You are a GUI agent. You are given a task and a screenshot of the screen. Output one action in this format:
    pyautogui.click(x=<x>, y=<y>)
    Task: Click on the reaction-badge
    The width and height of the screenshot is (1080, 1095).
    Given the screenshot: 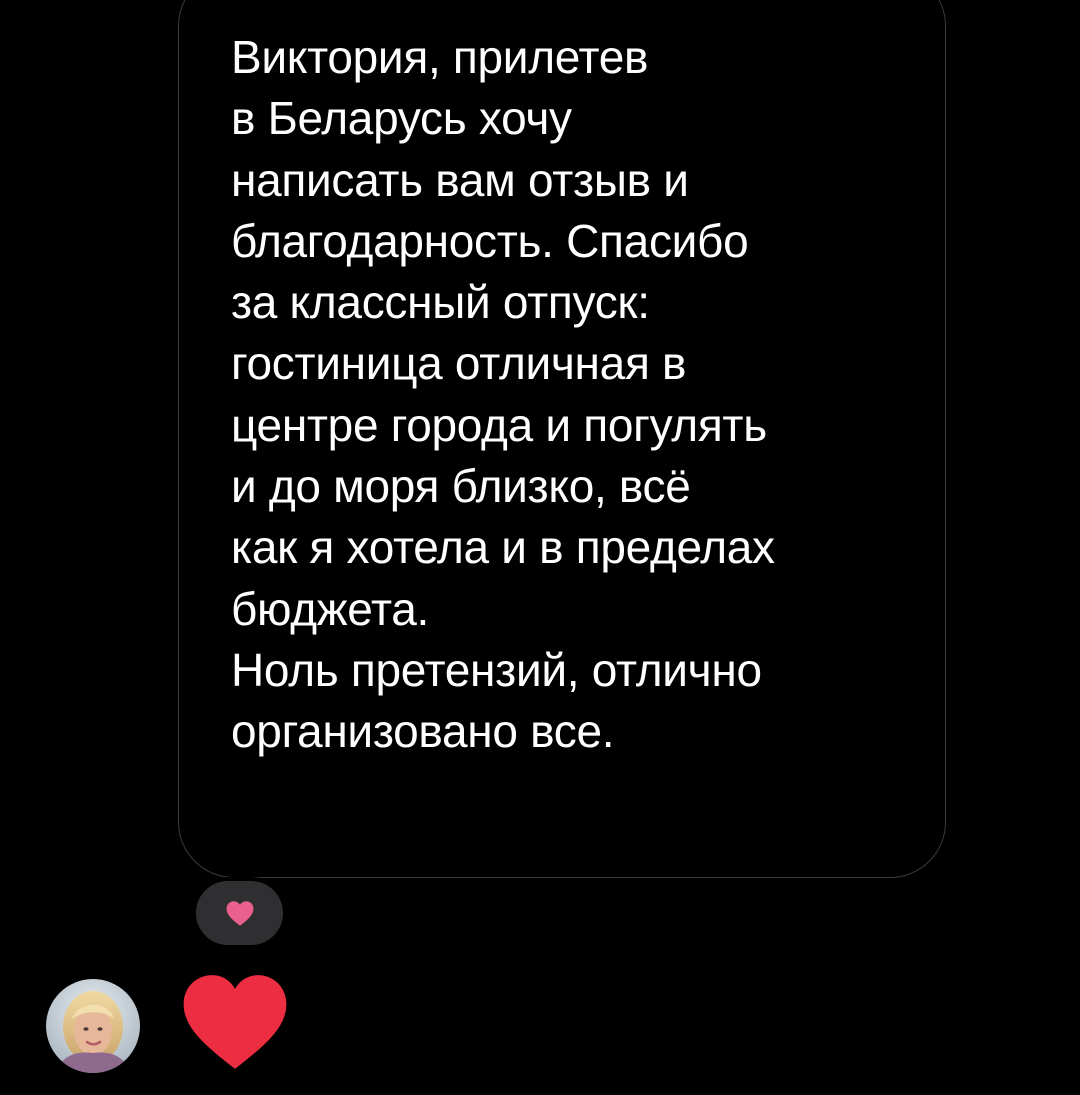 What is the action you would take?
    pyautogui.click(x=239, y=913)
    